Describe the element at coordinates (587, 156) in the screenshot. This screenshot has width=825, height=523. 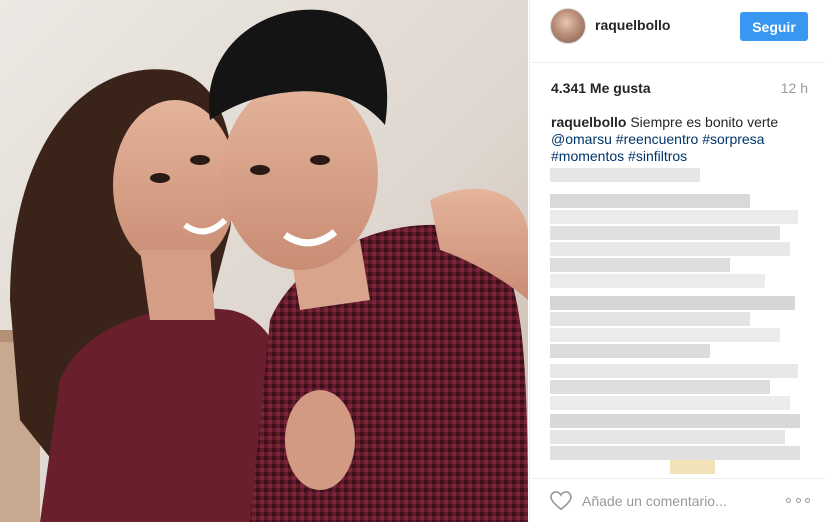
I see `caption-hashtag: #momentos` at that location.